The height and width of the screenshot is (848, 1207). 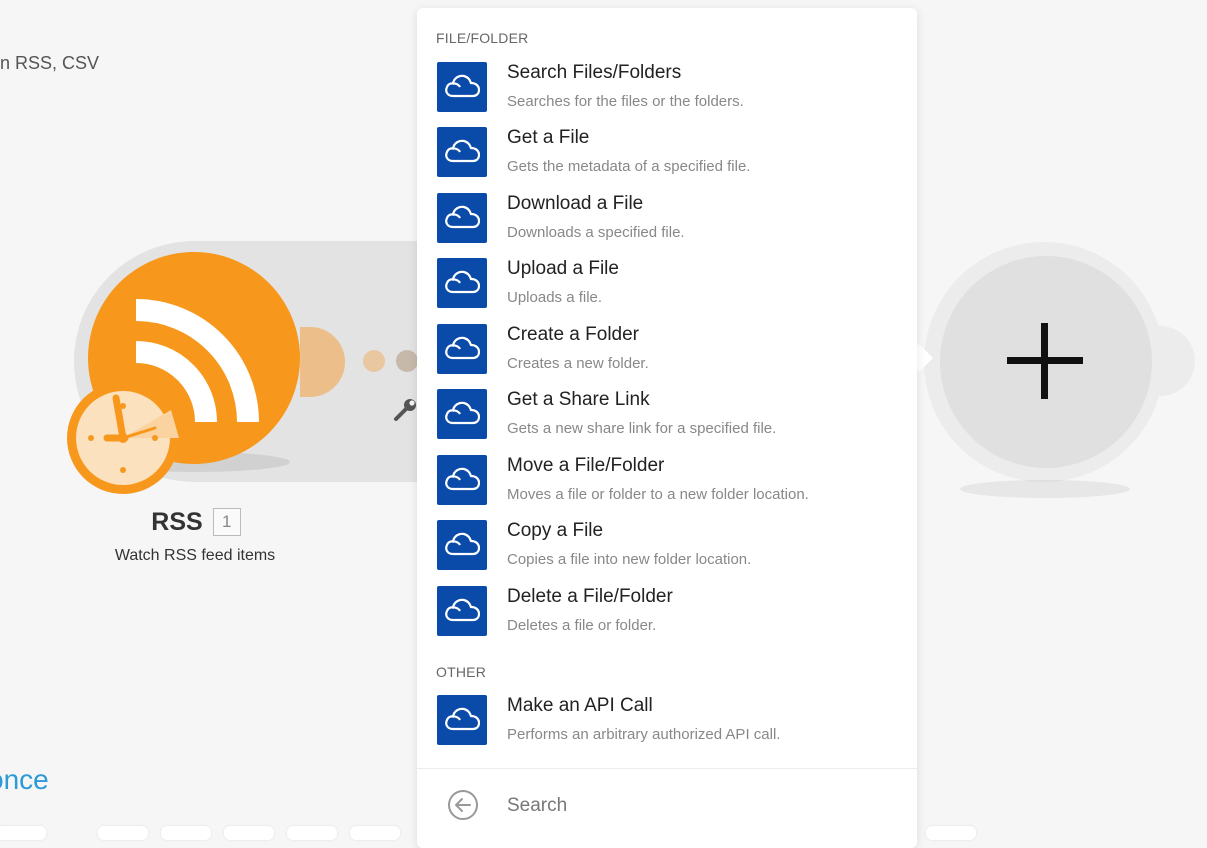 I want to click on run-once-link: once, so click(x=24, y=780).